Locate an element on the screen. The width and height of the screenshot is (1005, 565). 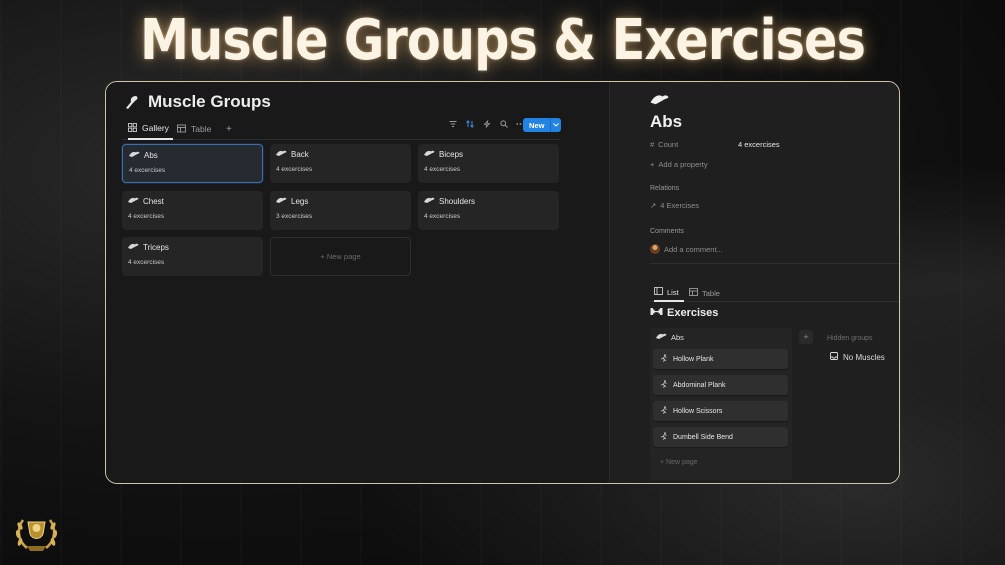
plus-icon: + is located at coordinates (652, 164).